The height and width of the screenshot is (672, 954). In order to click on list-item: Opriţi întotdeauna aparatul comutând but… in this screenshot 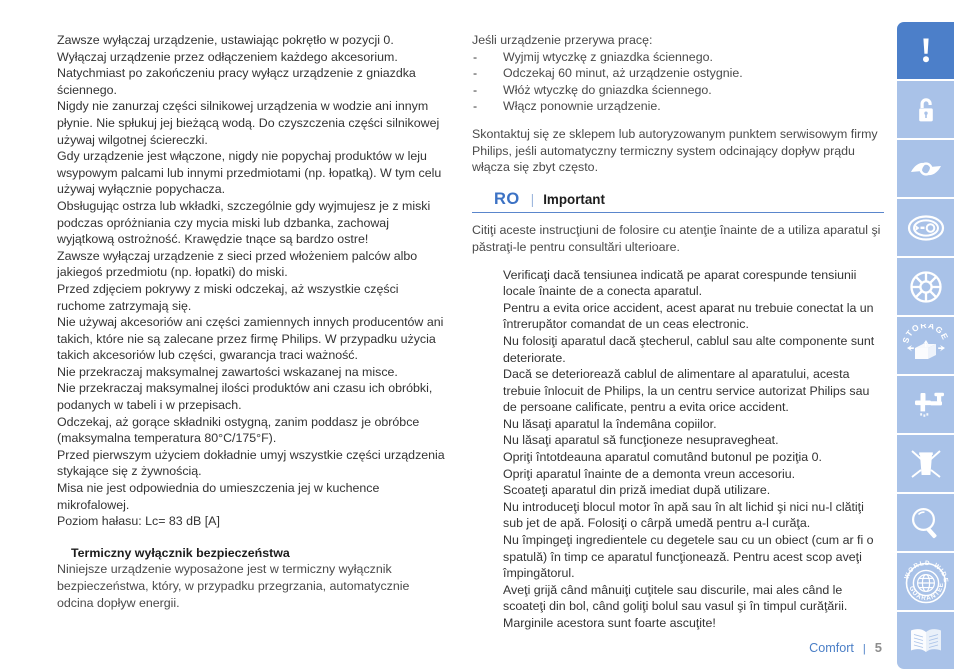, I will do `click(662, 457)`.